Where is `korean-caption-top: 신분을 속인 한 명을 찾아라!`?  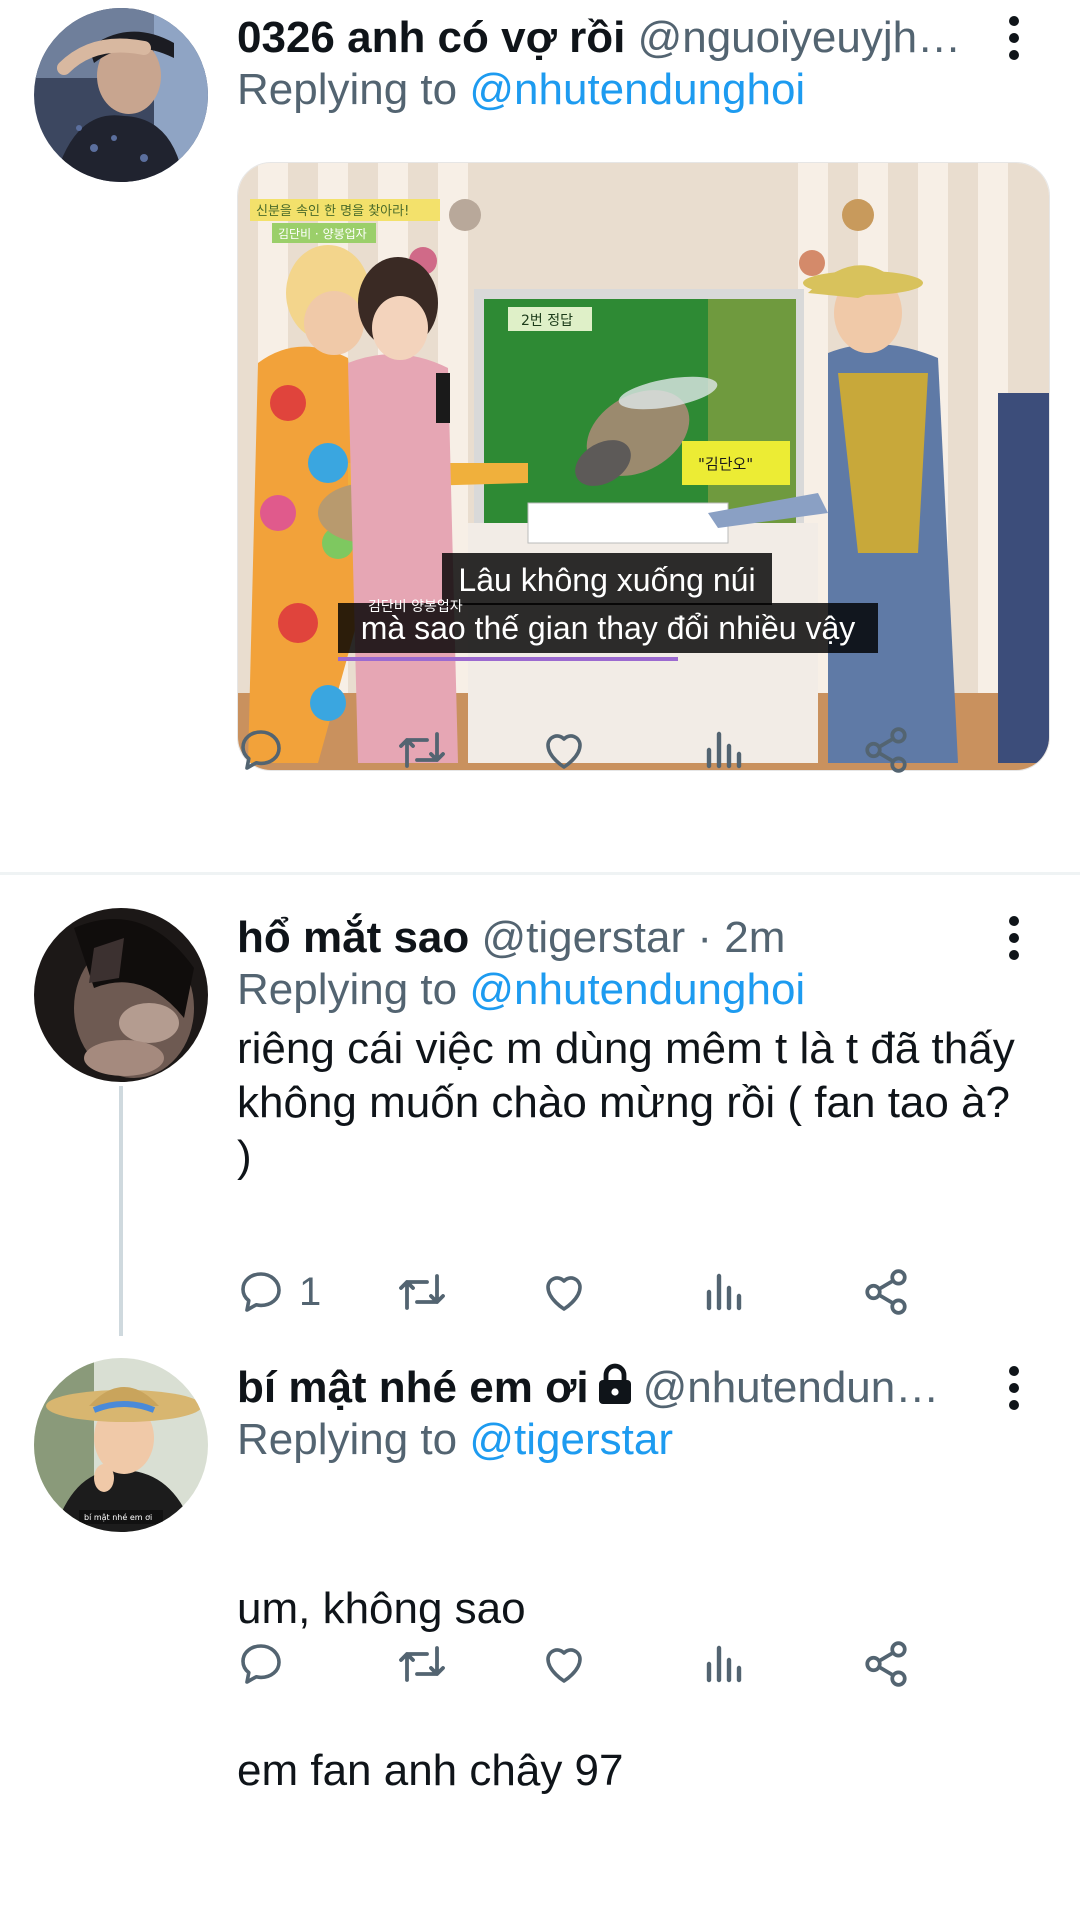 korean-caption-top: 신분을 속인 한 명을 찾아라! is located at coordinates (332, 211).